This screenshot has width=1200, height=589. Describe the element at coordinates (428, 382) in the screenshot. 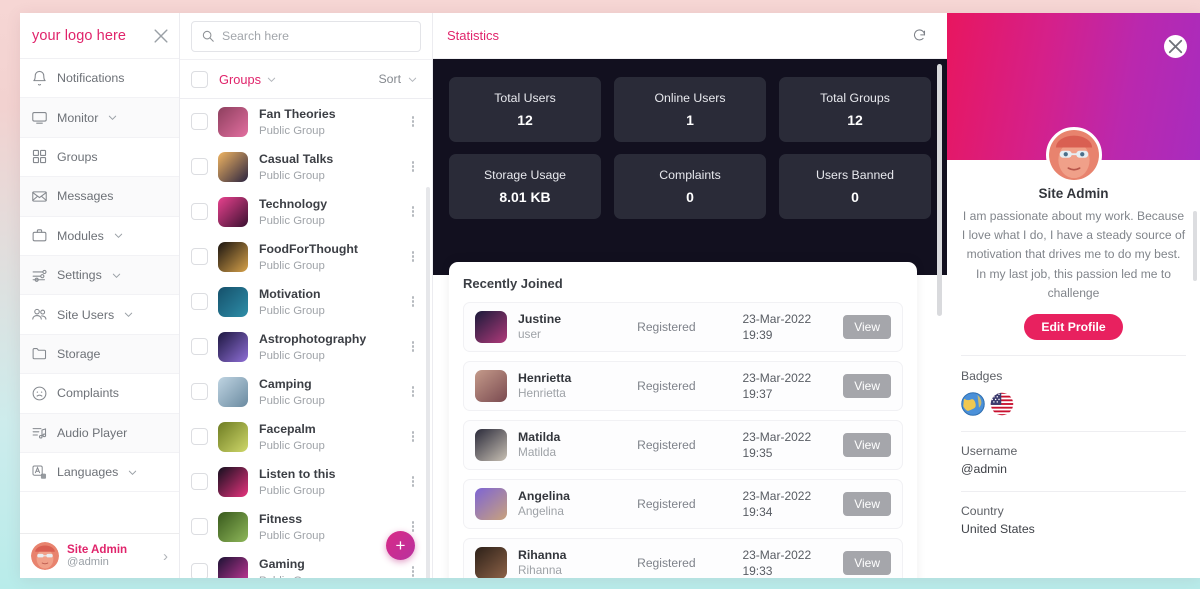

I see `groups-scrollbar` at that location.